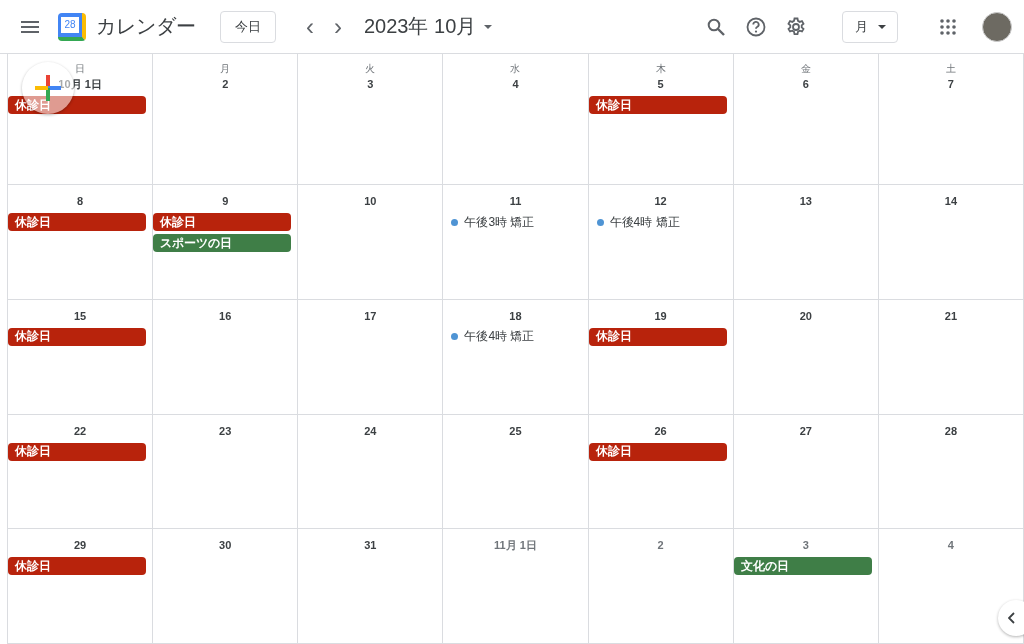 This screenshot has width=1024, height=644. Describe the element at coordinates (80, 430) in the screenshot. I see `date-number: 22` at that location.